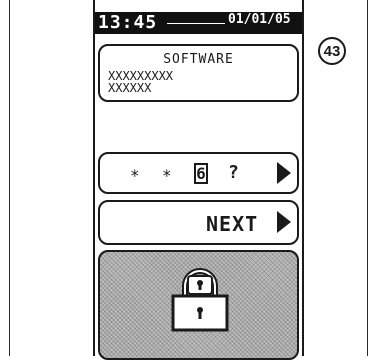 The height and width of the screenshot is (360, 379). Describe the element at coordinates (232, 224) in the screenshot. I see `next-button-label: NEXT` at that location.